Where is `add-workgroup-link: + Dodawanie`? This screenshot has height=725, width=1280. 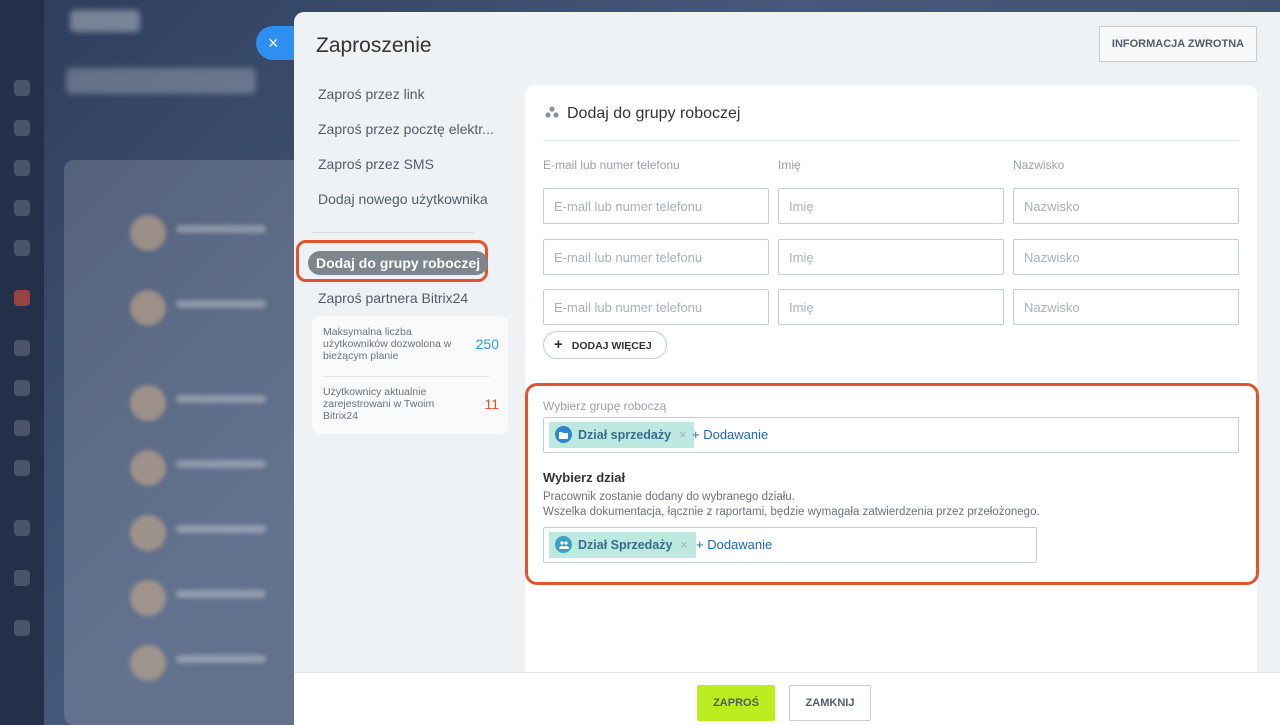
add-workgroup-link: + Dodawanie is located at coordinates (730, 435).